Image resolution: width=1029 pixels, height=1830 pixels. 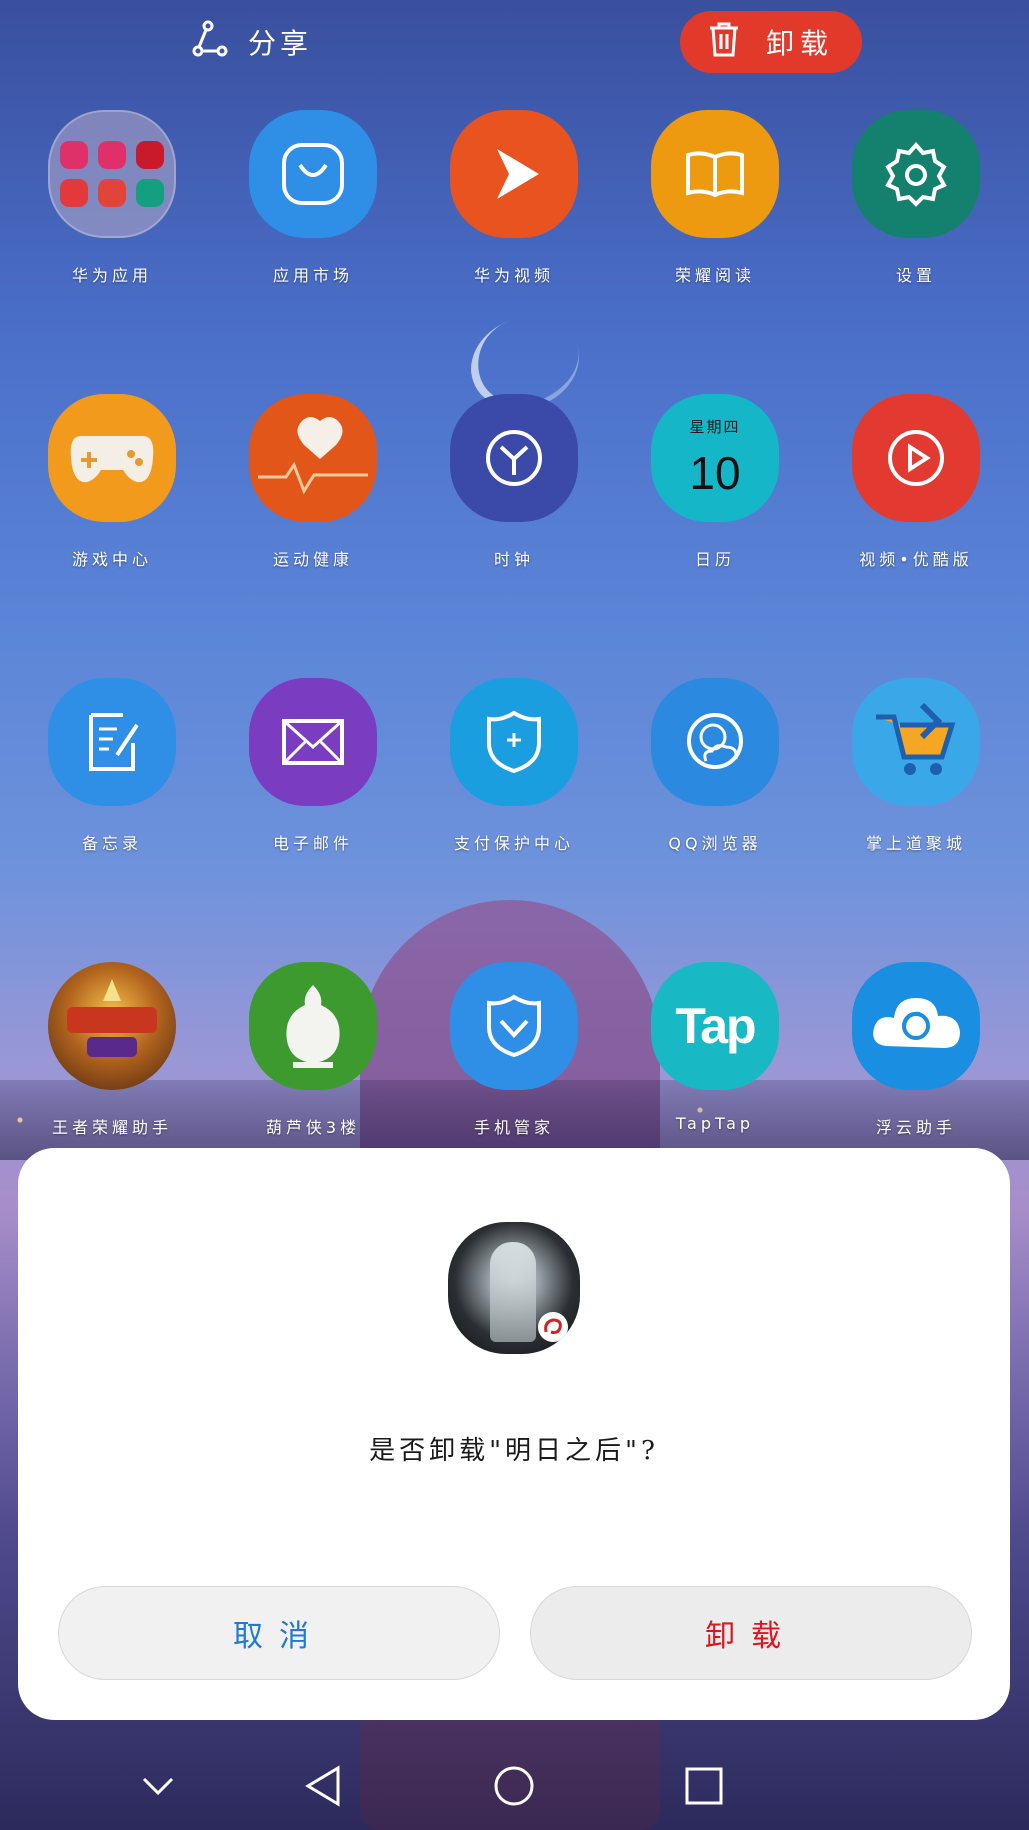 I want to click on share-button: 分享, so click(x=260, y=42).